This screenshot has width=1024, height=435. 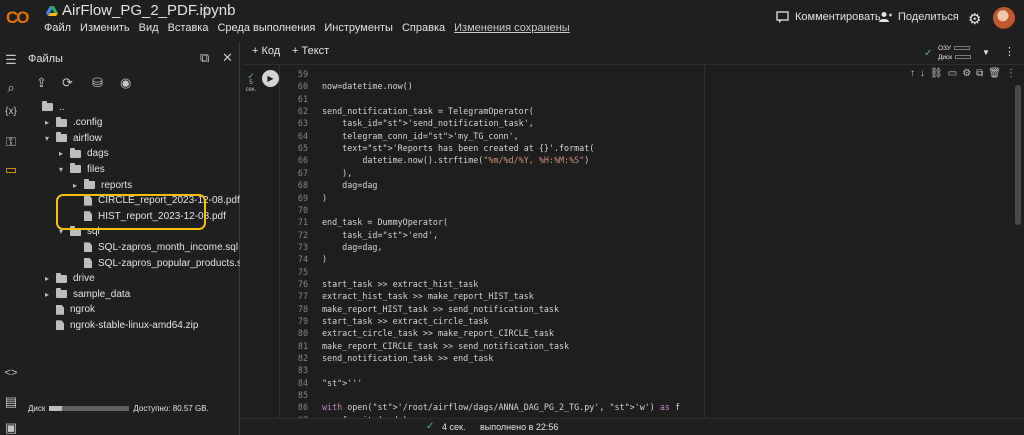 What do you see at coordinates (68, 310) in the screenshot?
I see `tree-file: ngrok` at bounding box center [68, 310].